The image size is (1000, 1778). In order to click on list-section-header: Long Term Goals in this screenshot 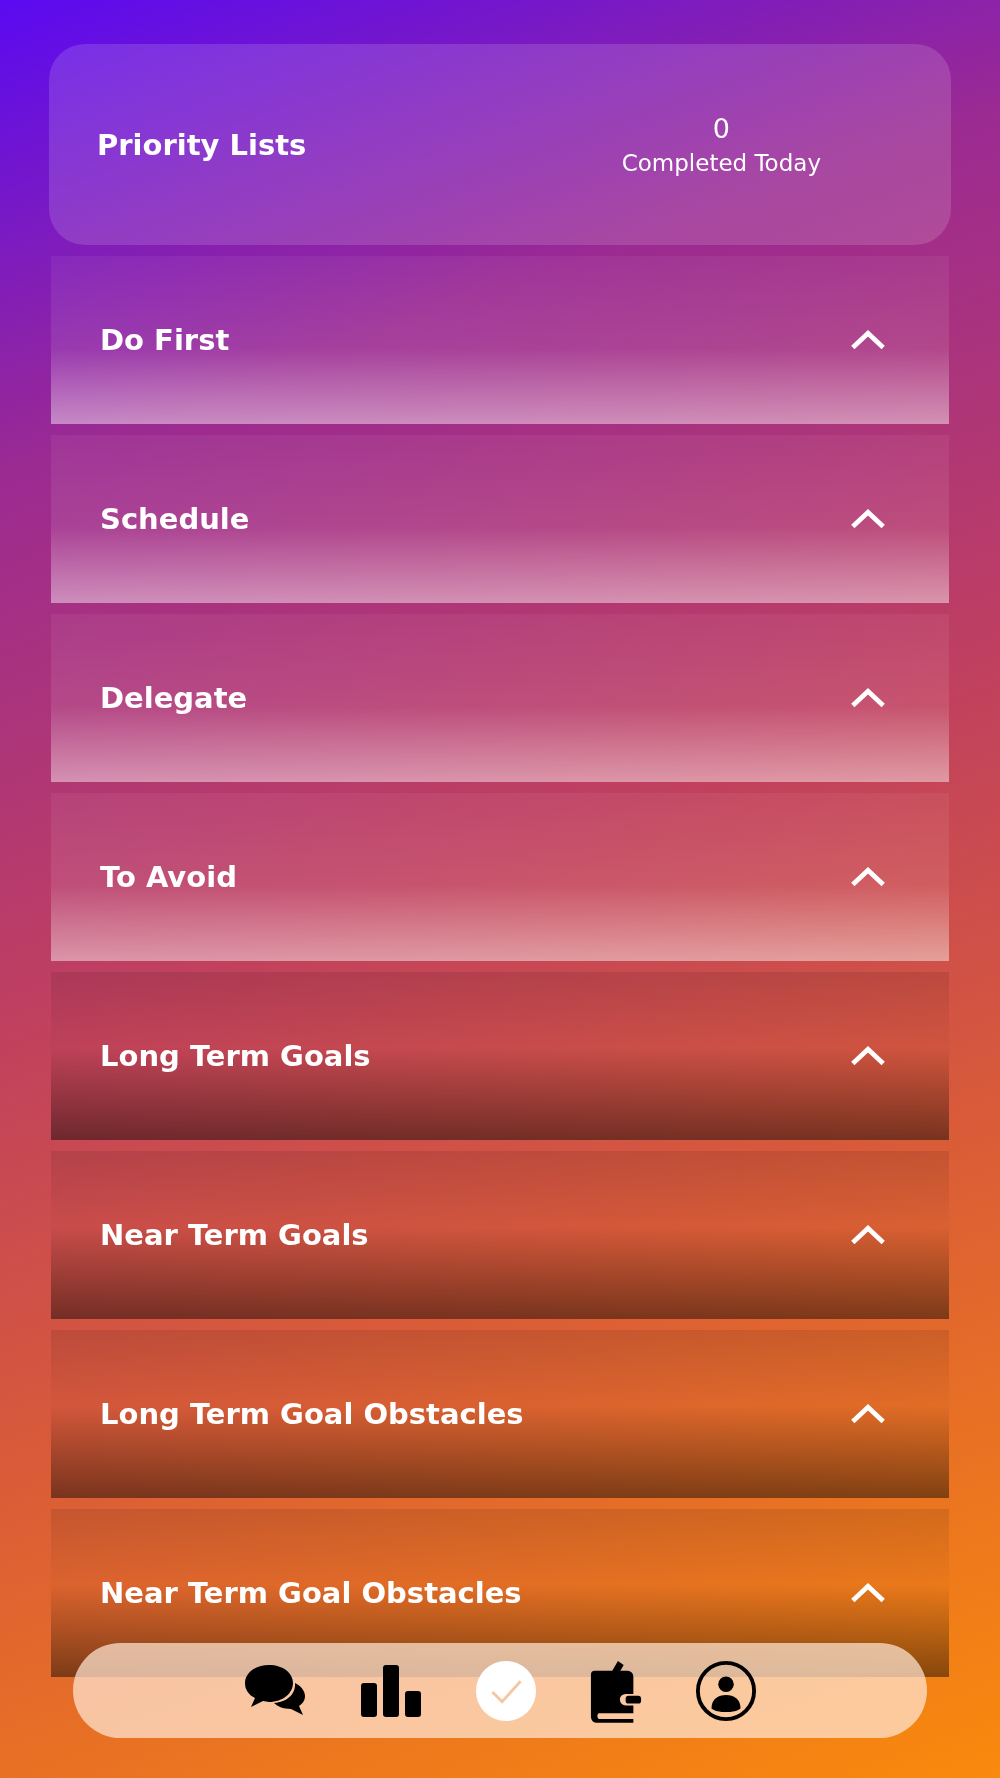, I will do `click(500, 1056)`.